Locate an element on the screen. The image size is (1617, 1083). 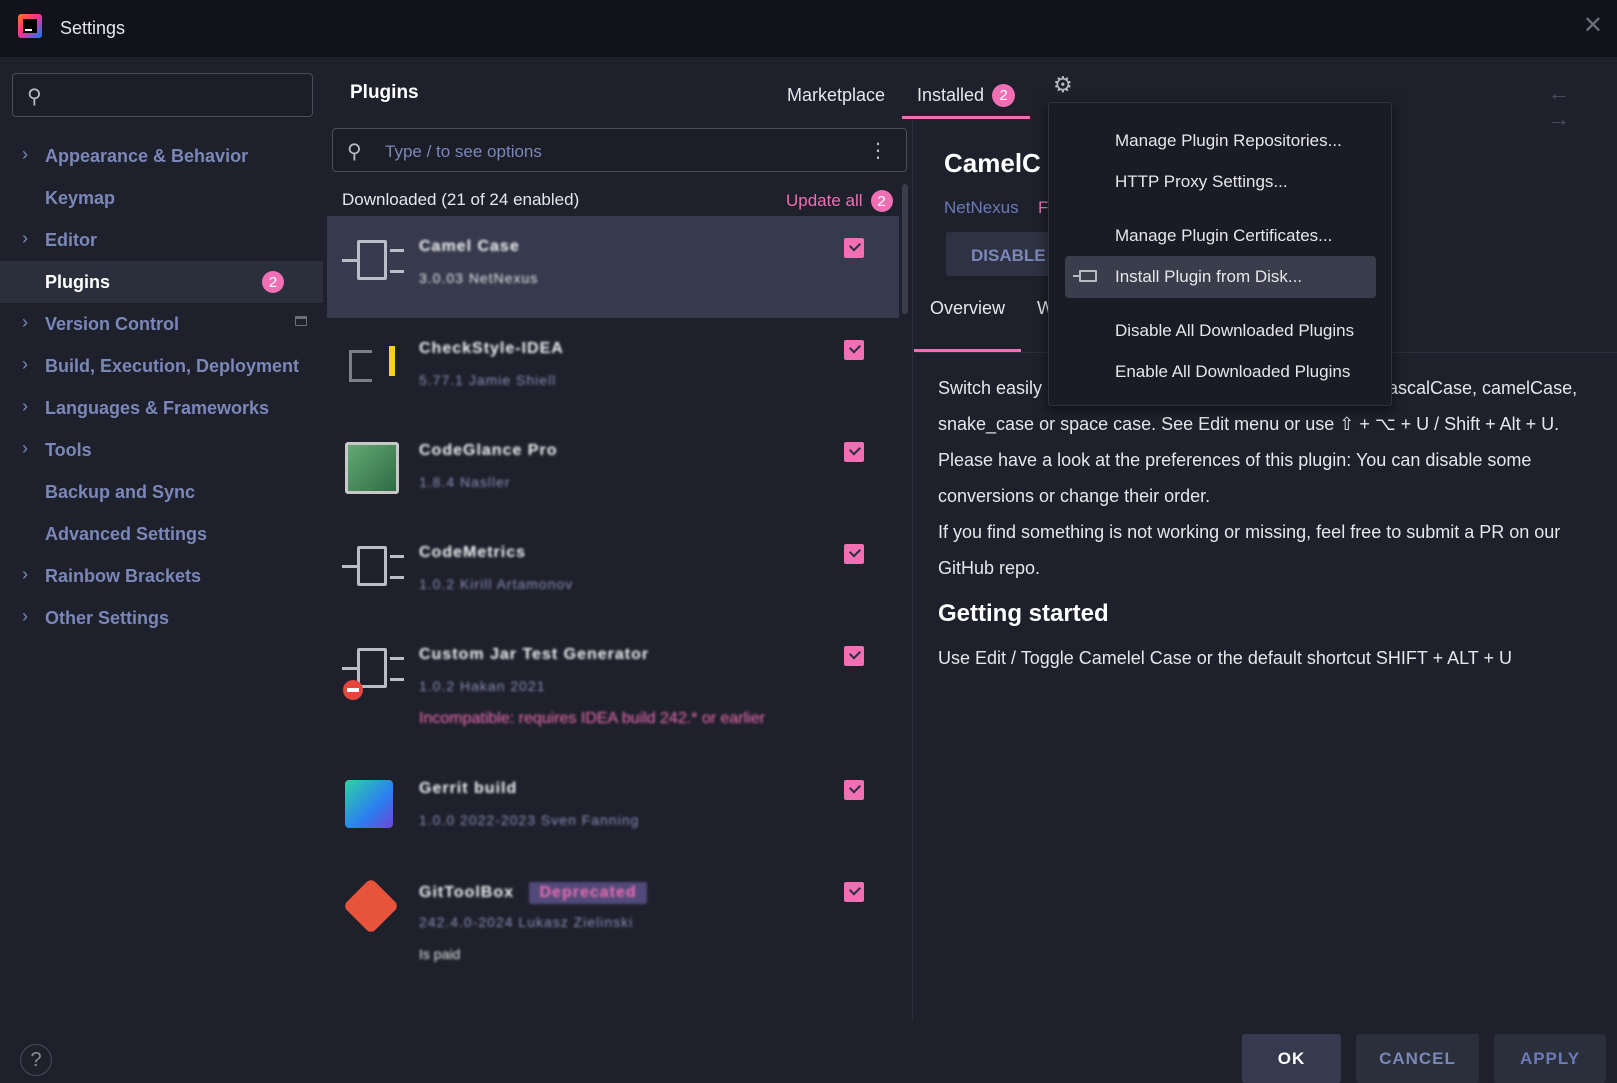
plugins-title: Plugins is located at coordinates (384, 92).